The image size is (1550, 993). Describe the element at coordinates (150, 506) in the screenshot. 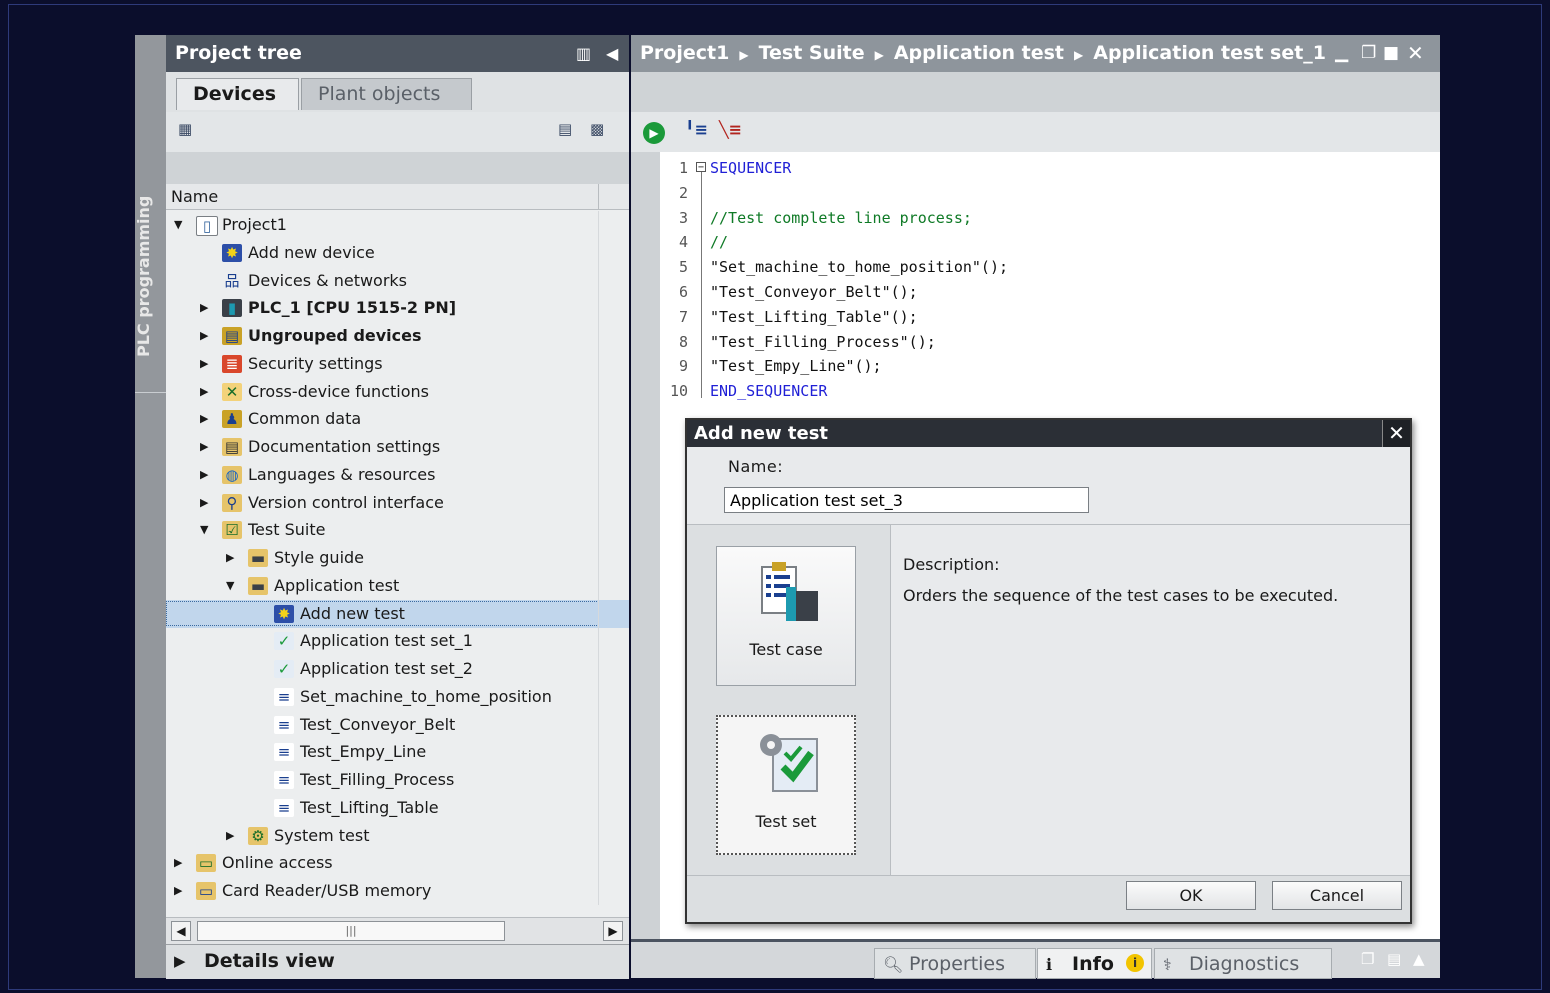

I see `plc-programming-strip: PLC programming` at that location.